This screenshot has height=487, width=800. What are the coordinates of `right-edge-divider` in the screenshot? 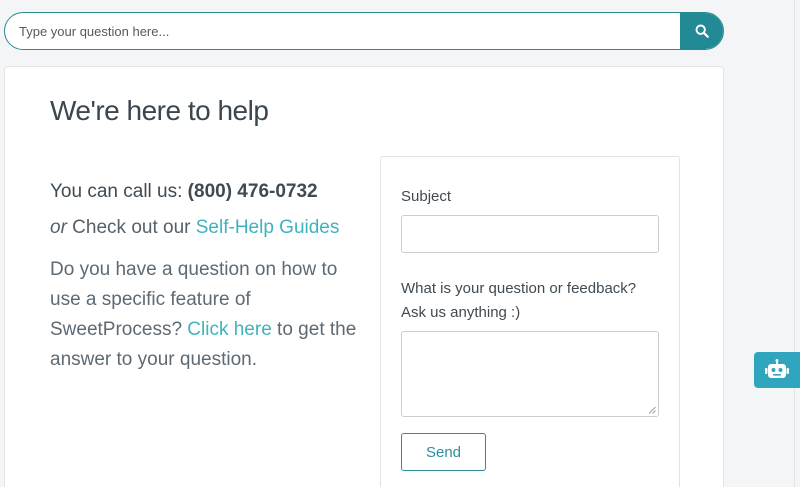 It's located at (794, 243).